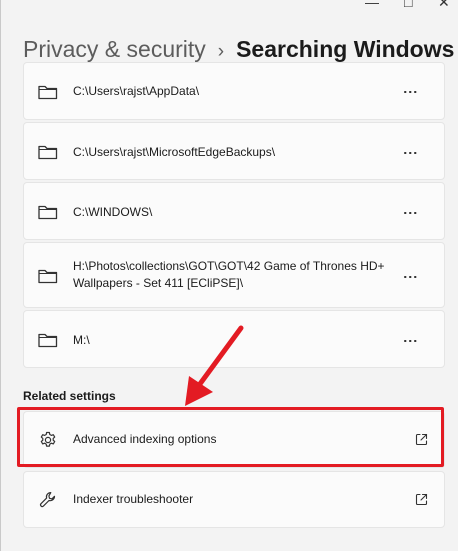 This screenshot has width=458, height=551. What do you see at coordinates (230, 437) in the screenshot?
I see `annotation-highlight-box` at bounding box center [230, 437].